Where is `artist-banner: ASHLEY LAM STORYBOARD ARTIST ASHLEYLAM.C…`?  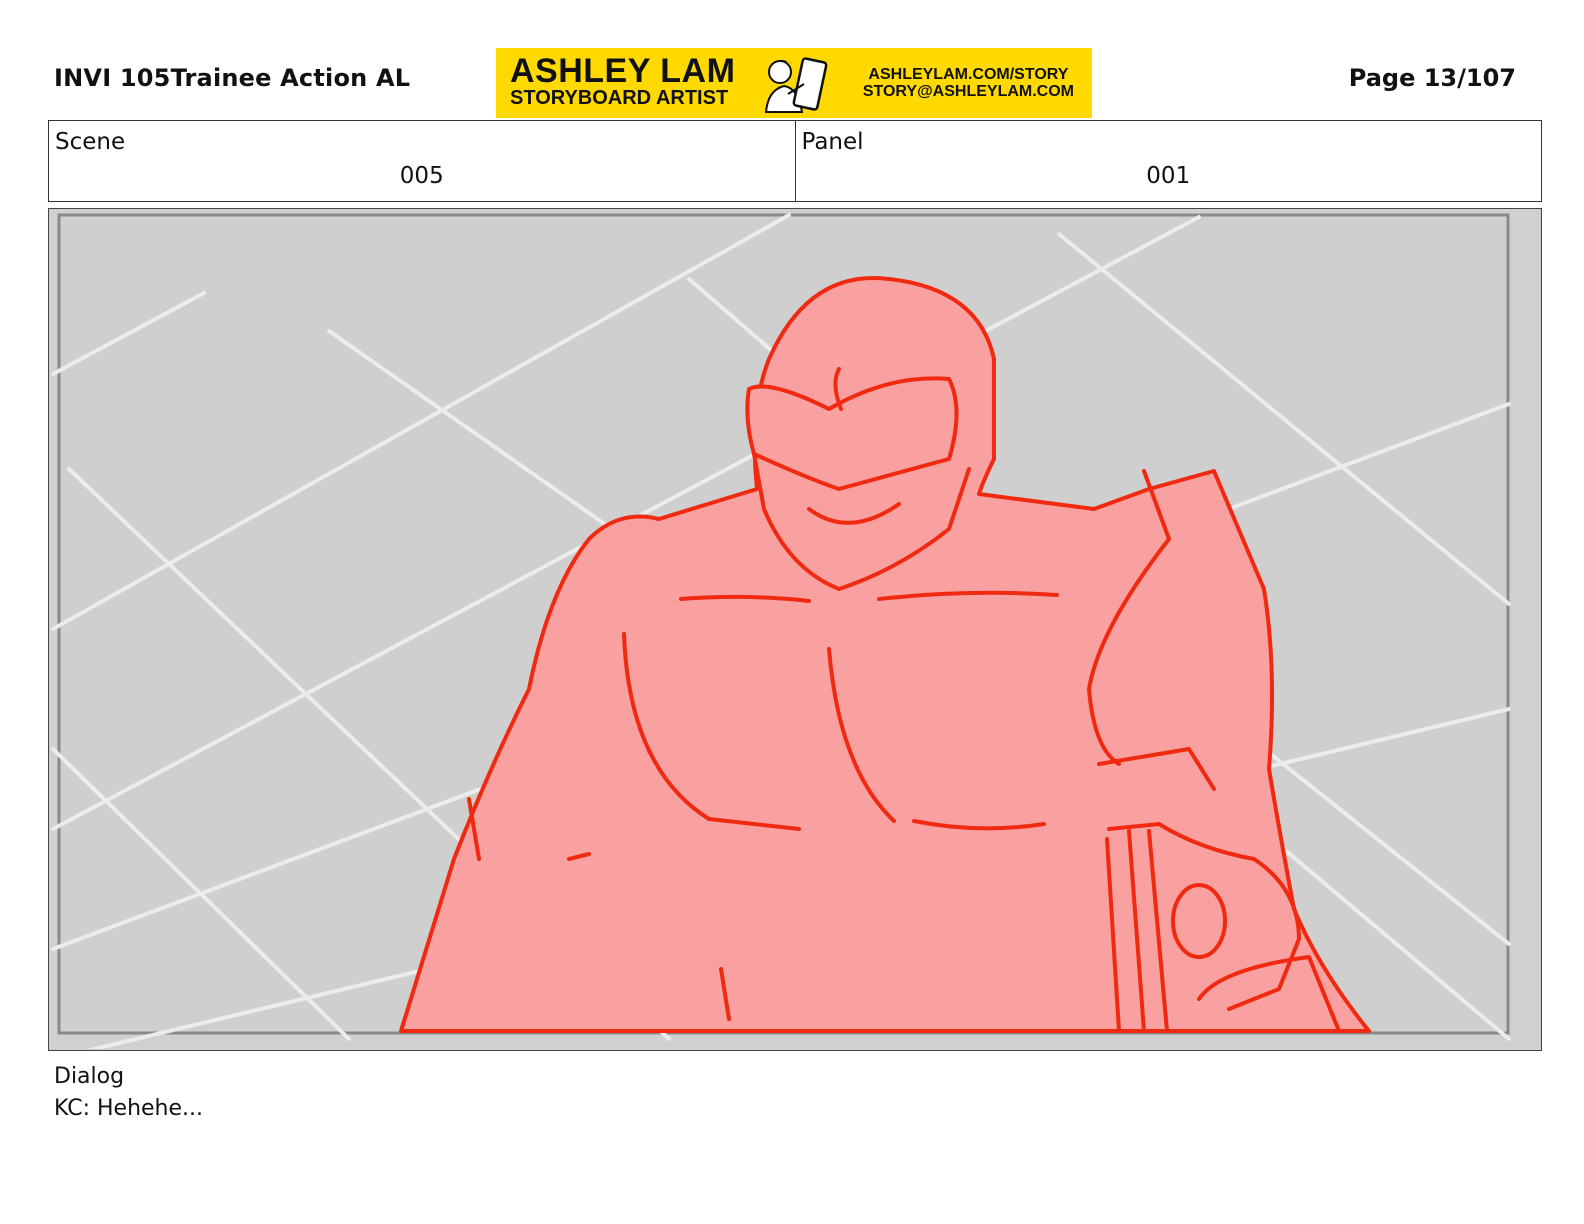
artist-banner: ASHLEY LAM STORYBOARD ARTIST ASHLEYLAM.C… is located at coordinates (794, 83).